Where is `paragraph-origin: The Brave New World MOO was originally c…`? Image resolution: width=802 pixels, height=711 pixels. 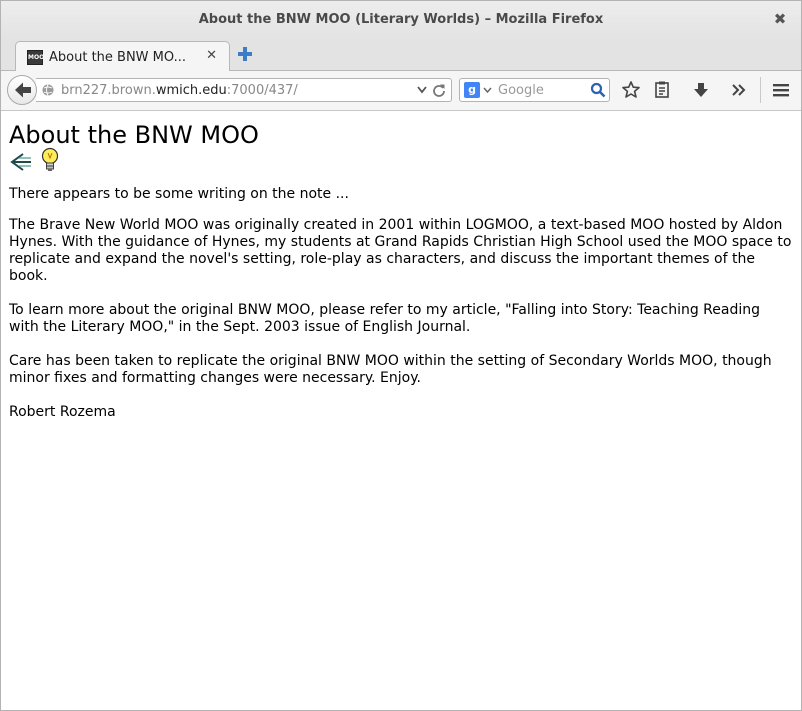
paragraph-origin: The Brave New World MOO was originally c… is located at coordinates (400, 250).